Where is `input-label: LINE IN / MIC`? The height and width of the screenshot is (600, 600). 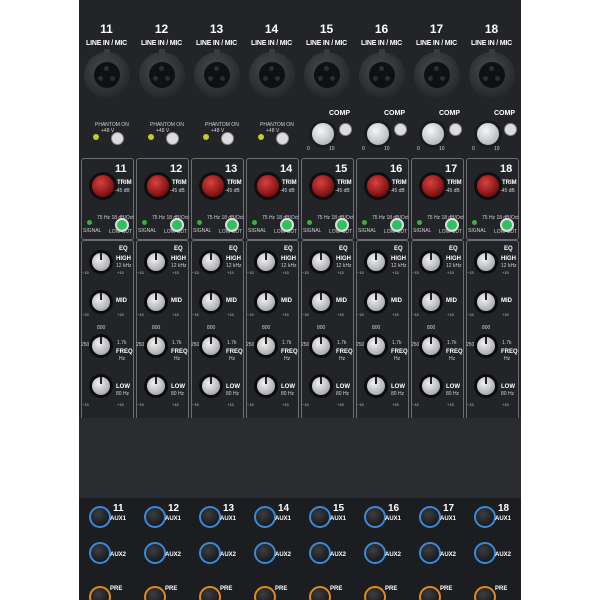
input-label: LINE IN / MIC is located at coordinates (161, 43).